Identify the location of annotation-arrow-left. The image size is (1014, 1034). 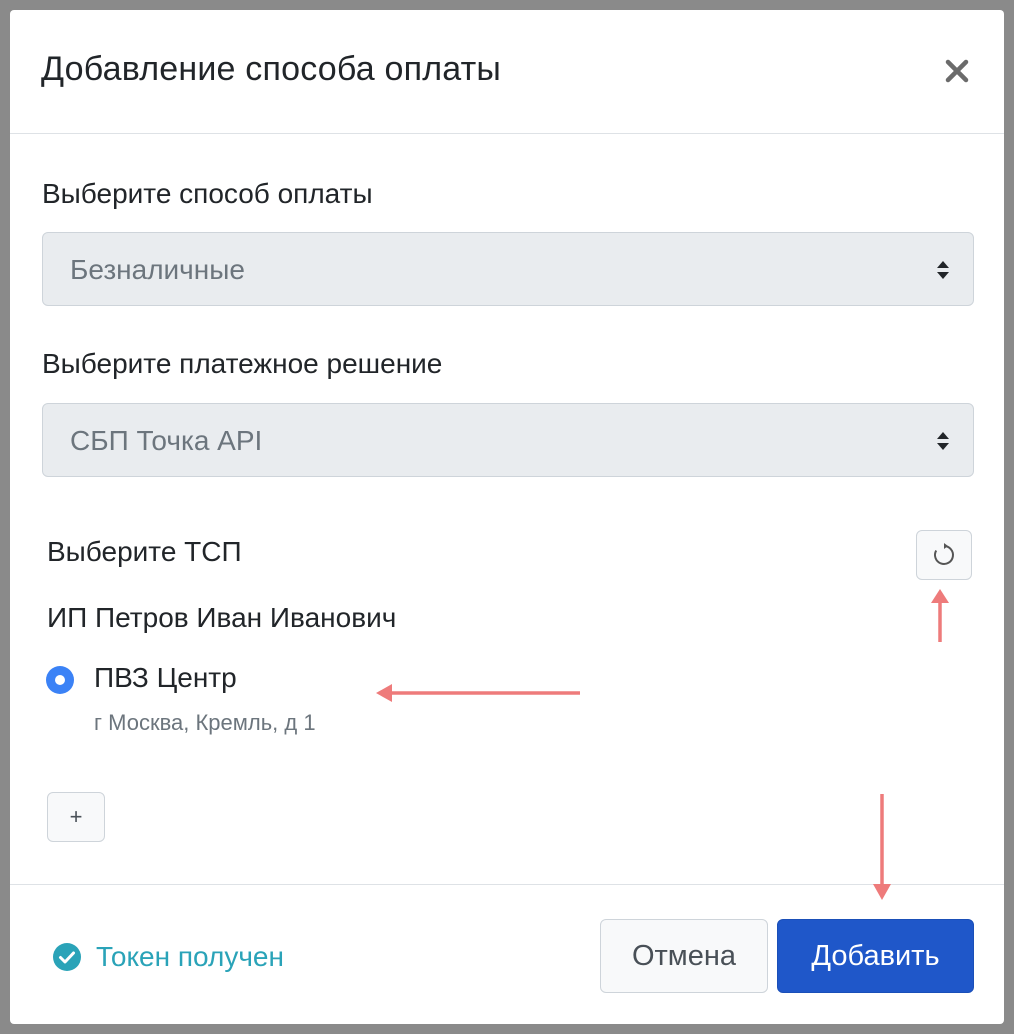
(478, 693).